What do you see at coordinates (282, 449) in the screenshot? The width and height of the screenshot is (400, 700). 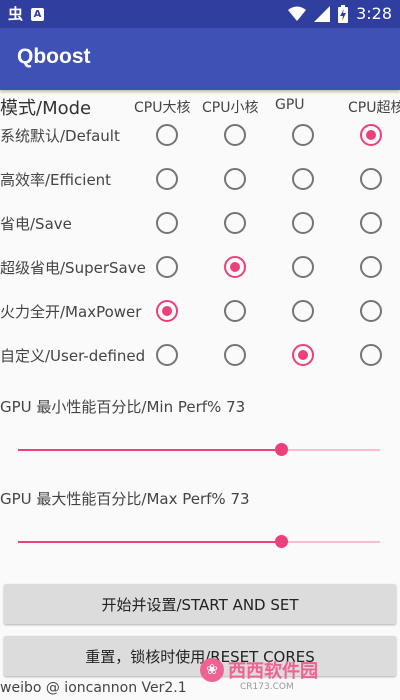 I see `min-perf-slider-thumb` at bounding box center [282, 449].